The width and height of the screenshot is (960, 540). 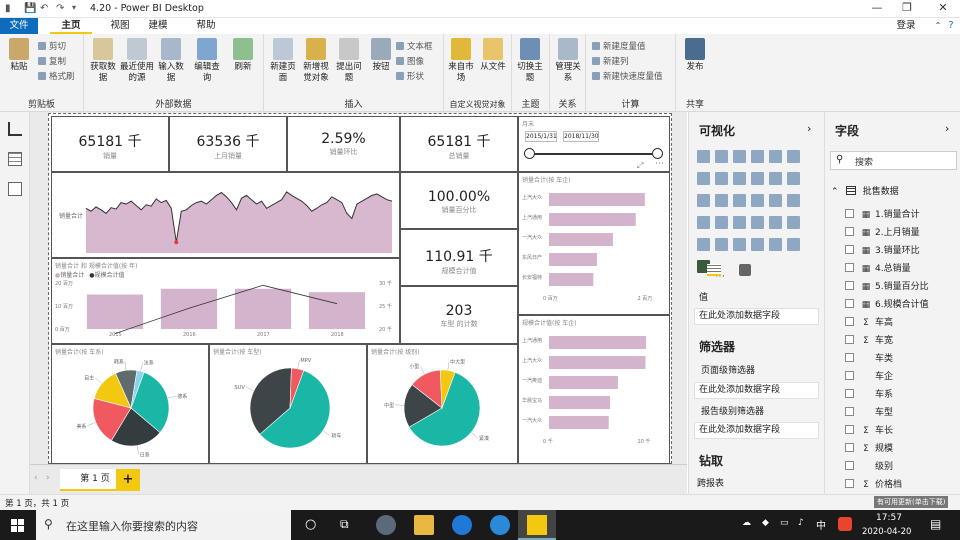 What do you see at coordinates (893, 160) in the screenshot?
I see `fields-search-box: ⚲ 搜索` at bounding box center [893, 160].